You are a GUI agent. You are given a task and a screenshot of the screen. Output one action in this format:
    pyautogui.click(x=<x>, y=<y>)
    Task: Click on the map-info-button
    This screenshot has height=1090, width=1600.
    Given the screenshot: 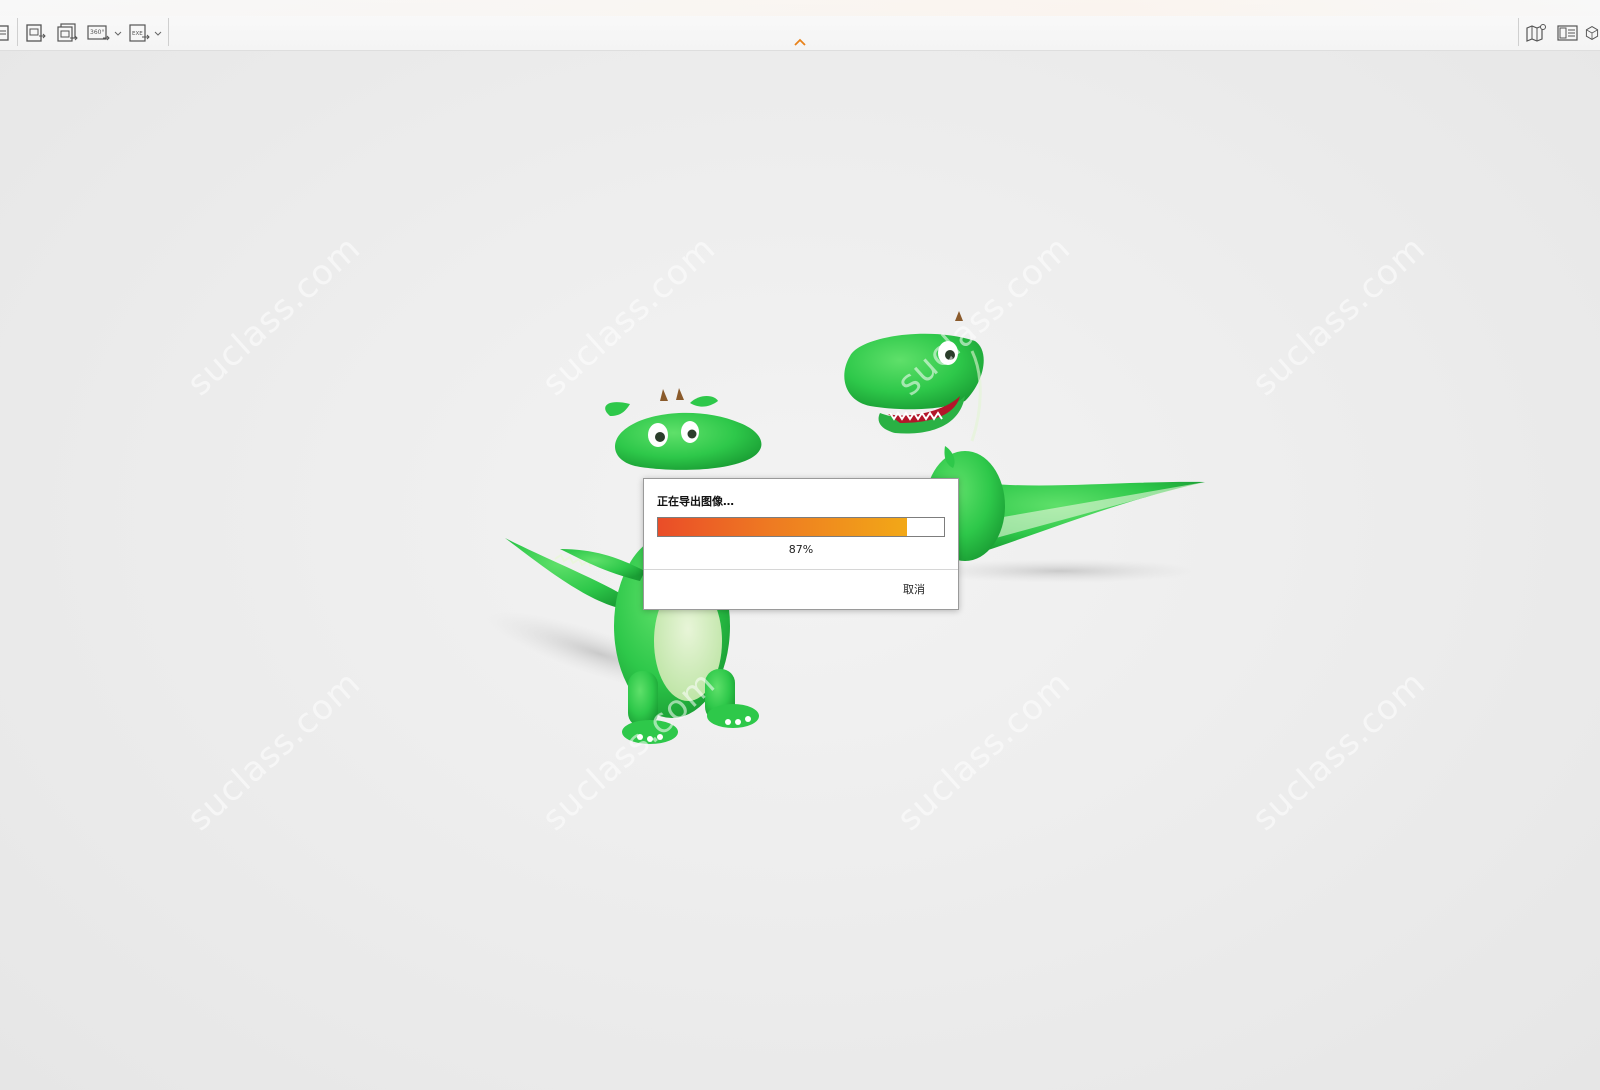 What is the action you would take?
    pyautogui.click(x=1536, y=33)
    